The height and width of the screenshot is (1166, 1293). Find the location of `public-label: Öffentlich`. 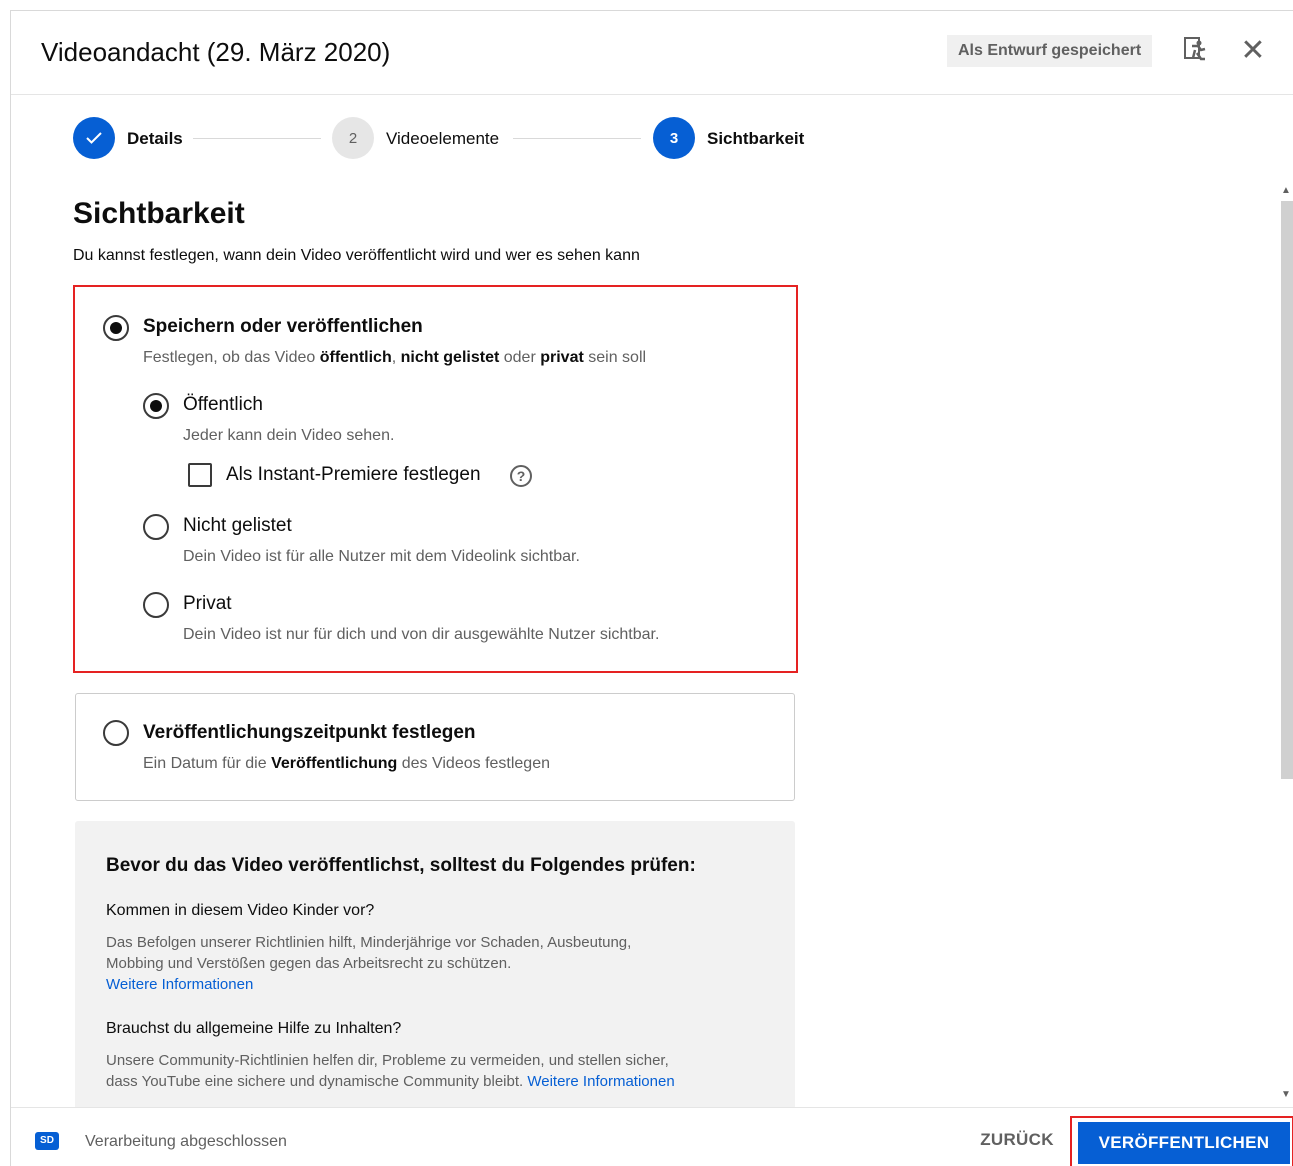

public-label: Öffentlich is located at coordinates (223, 405).